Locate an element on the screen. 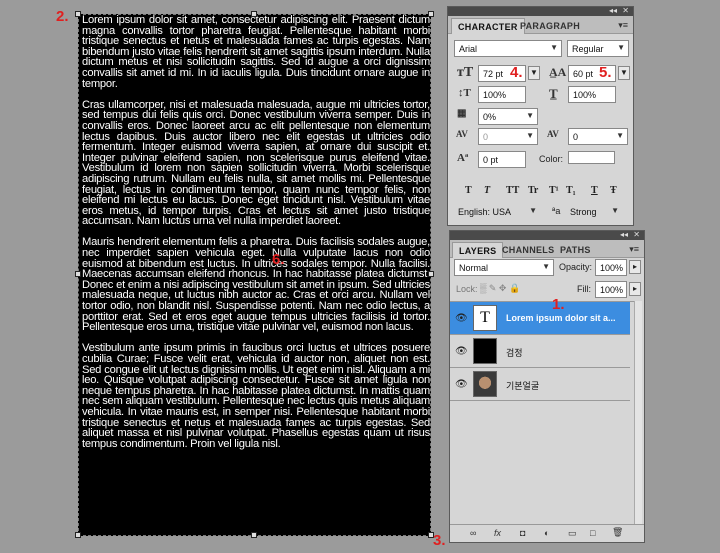 This screenshot has width=720, height=553. layer-name: 검정 is located at coordinates (514, 352).